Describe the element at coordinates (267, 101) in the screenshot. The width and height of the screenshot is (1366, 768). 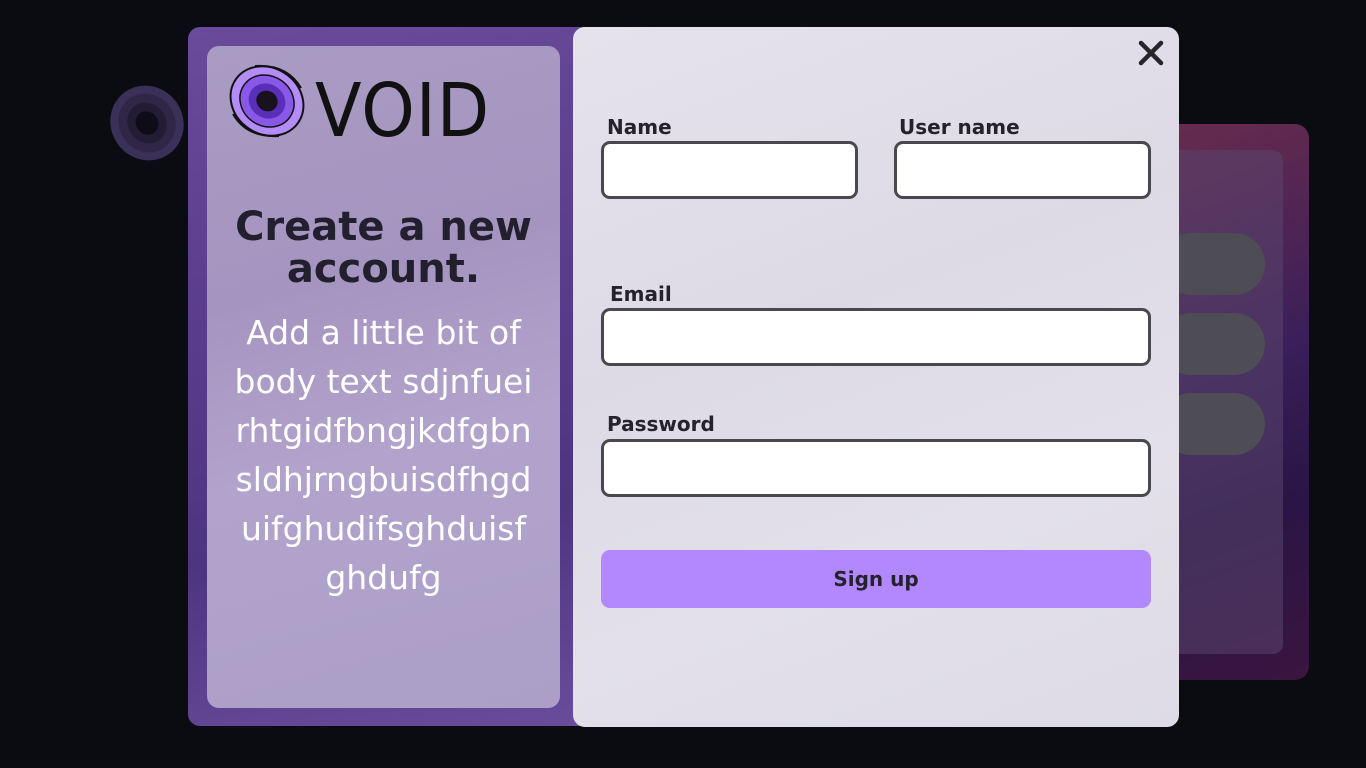
I see `void-logo-icon` at that location.